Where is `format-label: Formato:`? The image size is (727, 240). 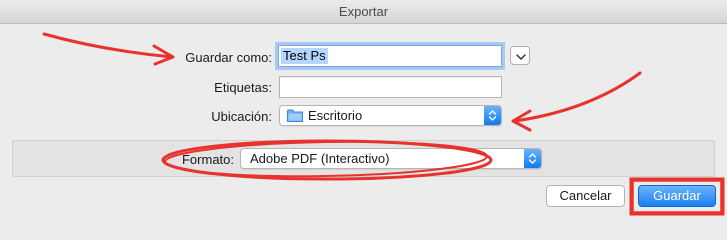
format-label: Formato: is located at coordinates (207, 159).